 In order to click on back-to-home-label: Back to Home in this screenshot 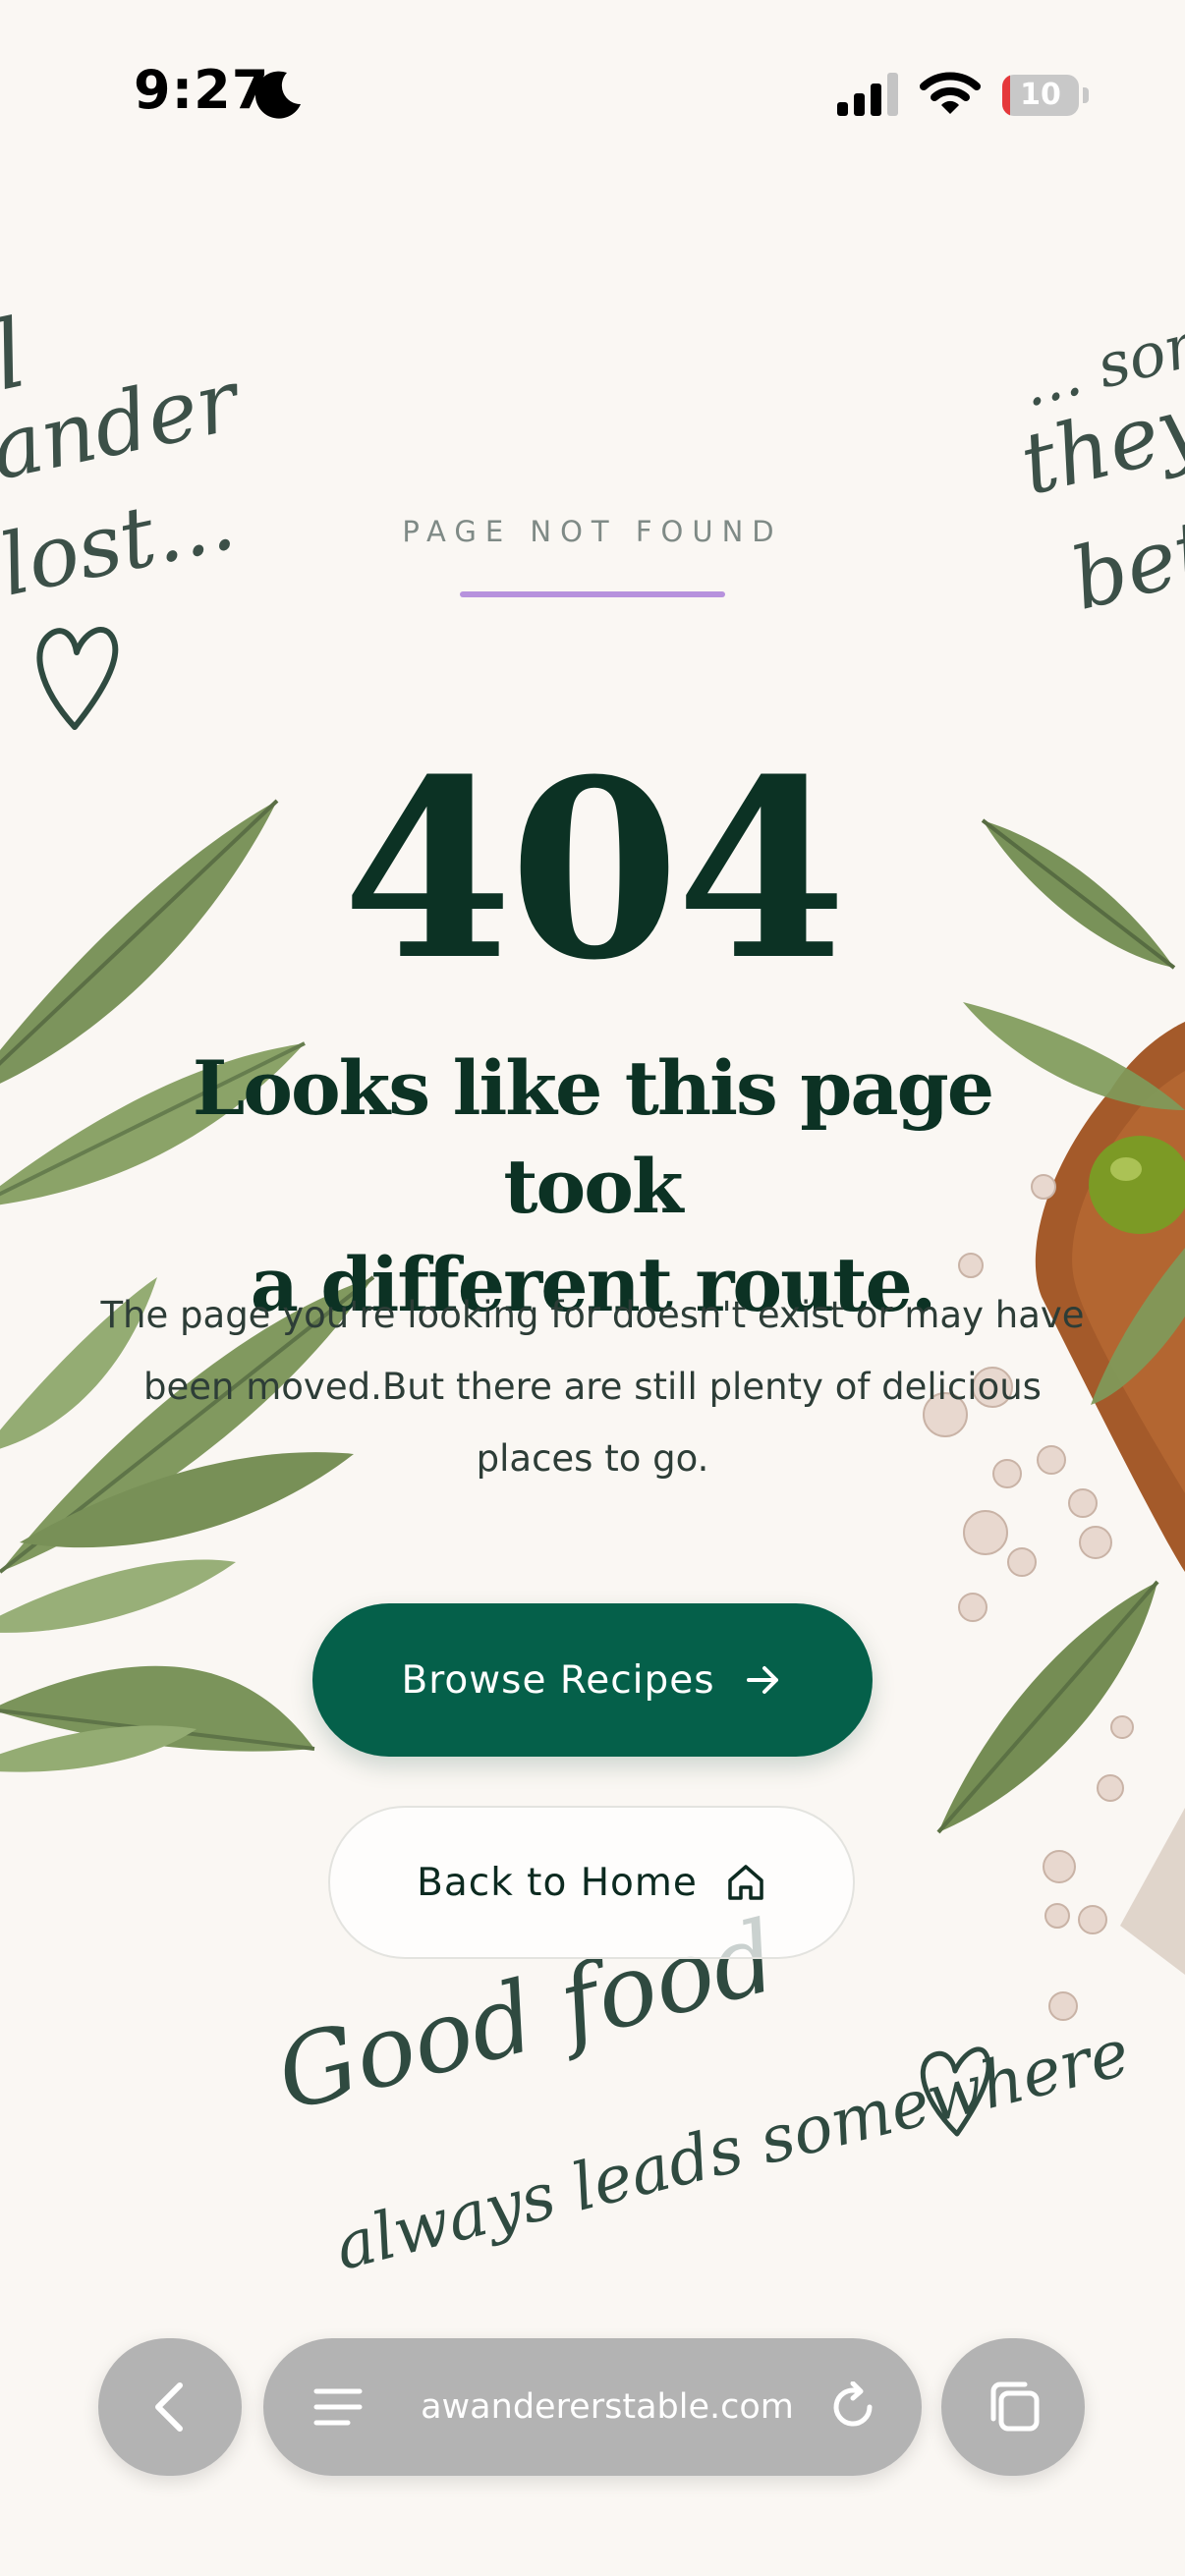, I will do `click(558, 1882)`.